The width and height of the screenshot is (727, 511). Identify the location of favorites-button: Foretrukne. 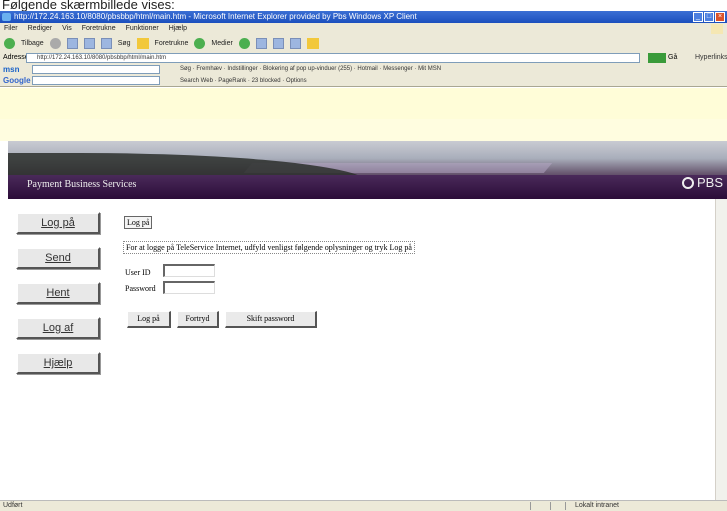
(172, 43).